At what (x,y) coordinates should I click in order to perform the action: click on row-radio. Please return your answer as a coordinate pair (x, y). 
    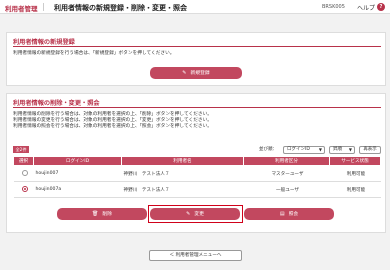
    Looking at the image, I should click on (24, 173).